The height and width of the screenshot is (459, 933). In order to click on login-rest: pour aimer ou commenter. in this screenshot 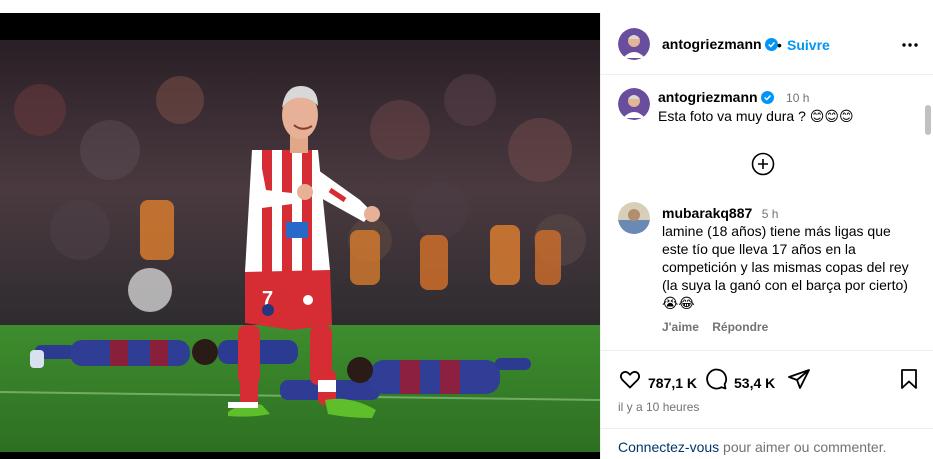, I will do `click(803, 447)`.